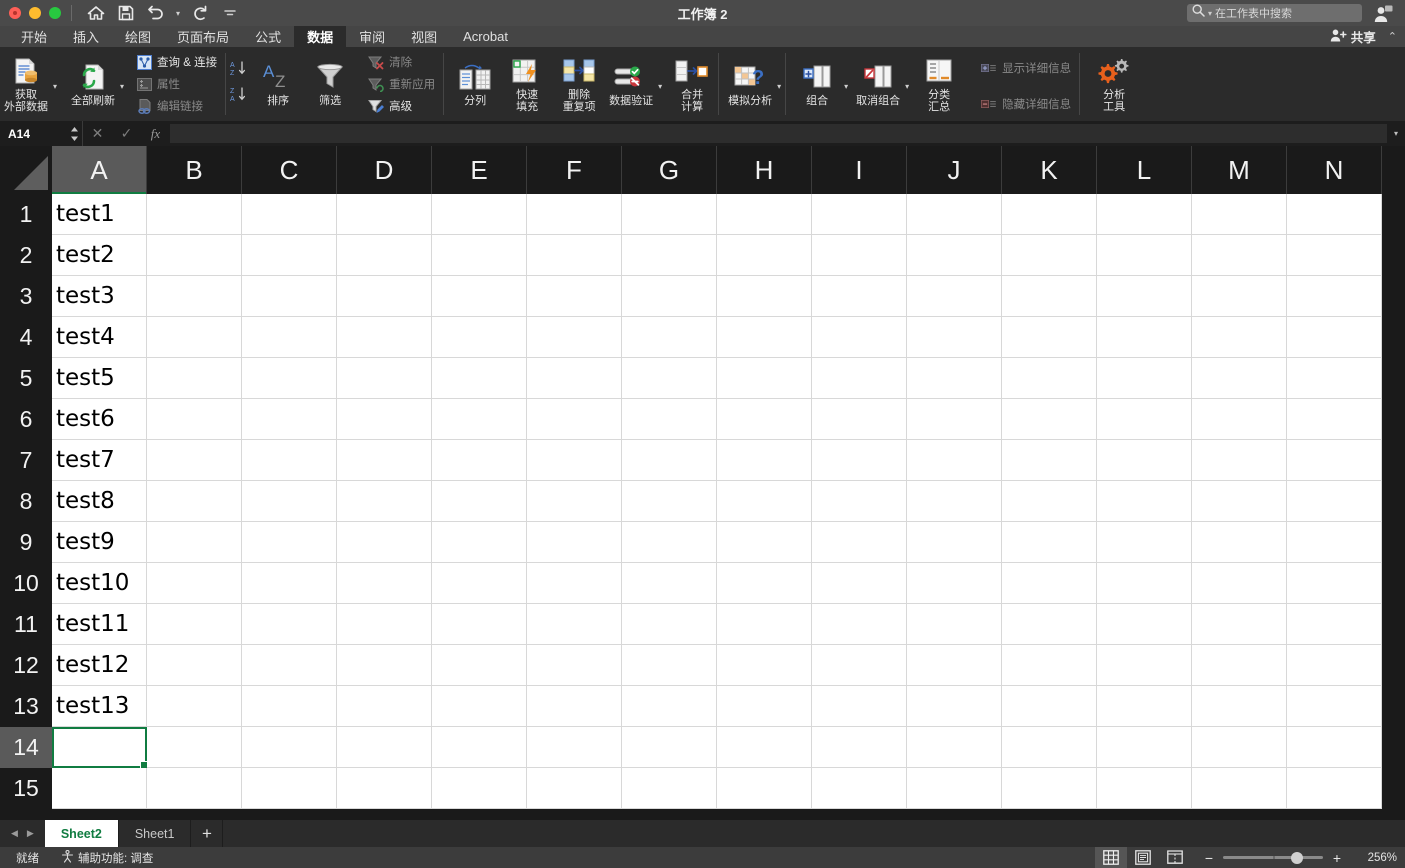 The width and height of the screenshot is (1405, 868). I want to click on cell-k8, so click(1049, 501).